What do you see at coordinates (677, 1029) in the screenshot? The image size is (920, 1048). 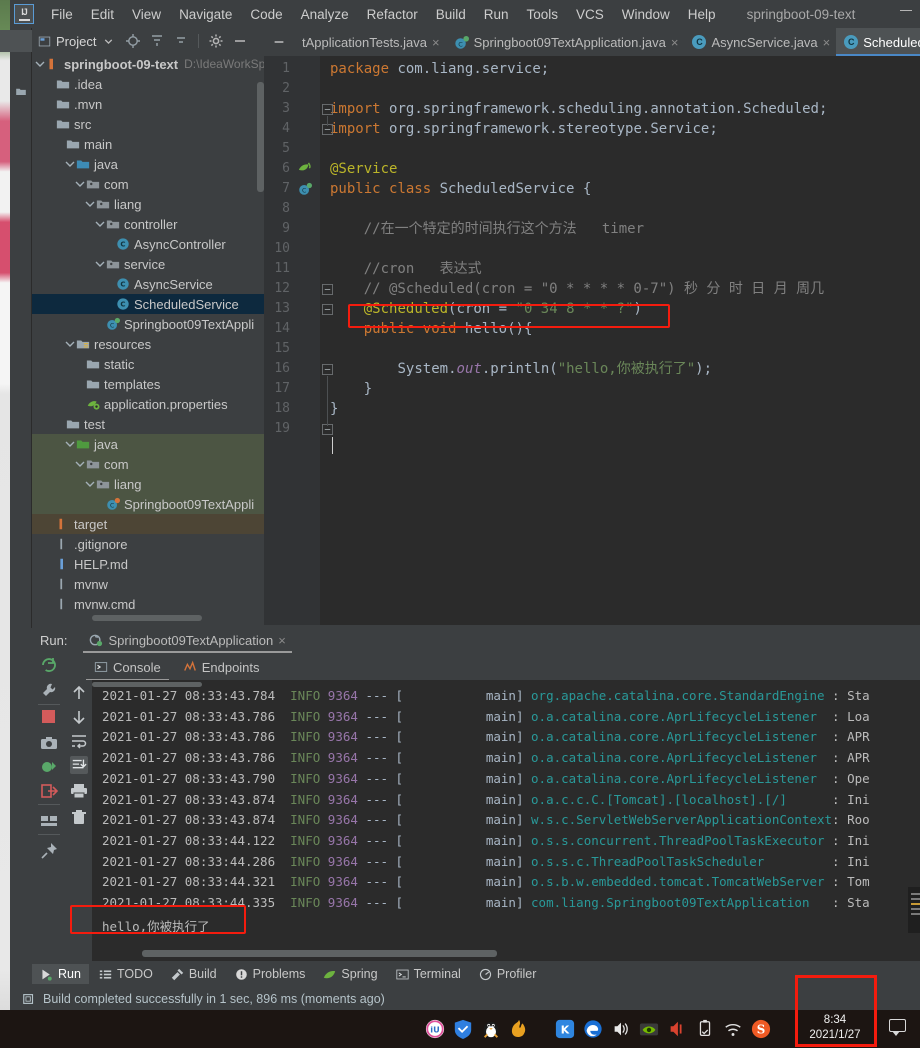 I see `speaker-red-icon` at bounding box center [677, 1029].